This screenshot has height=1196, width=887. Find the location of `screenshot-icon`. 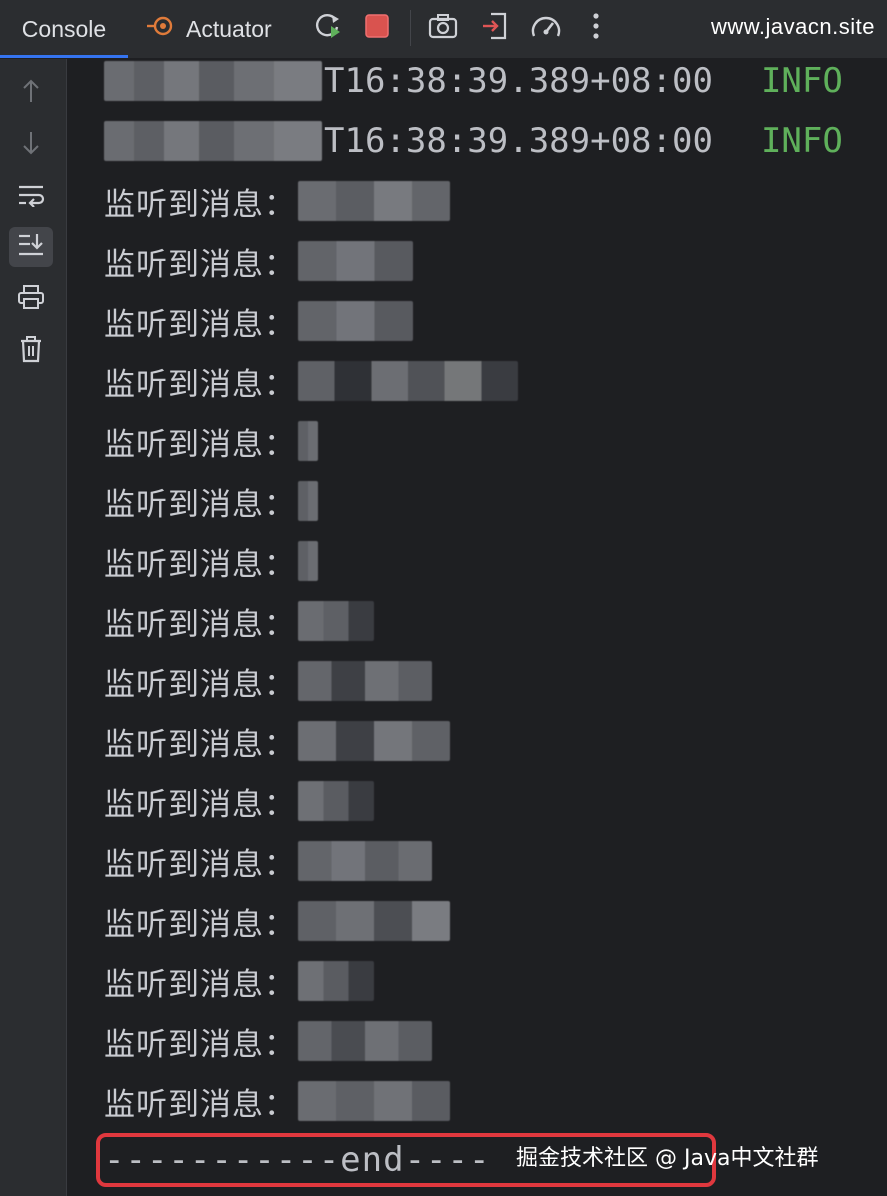

screenshot-icon is located at coordinates (443, 28).